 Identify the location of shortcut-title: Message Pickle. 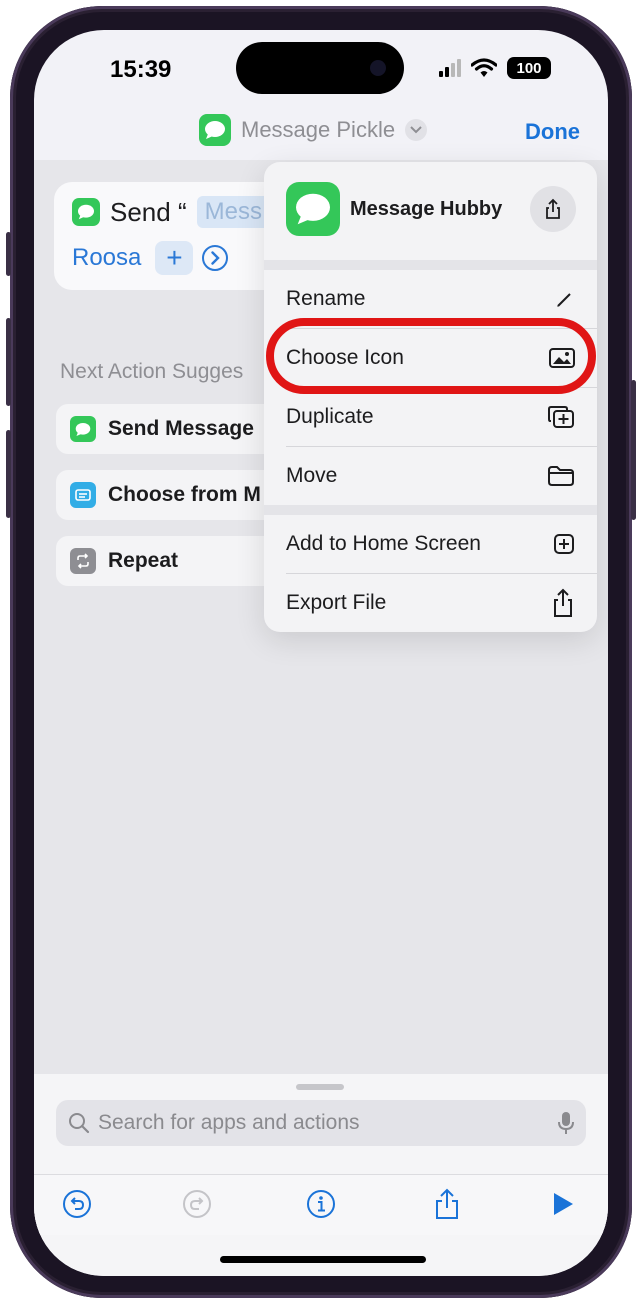
(318, 129).